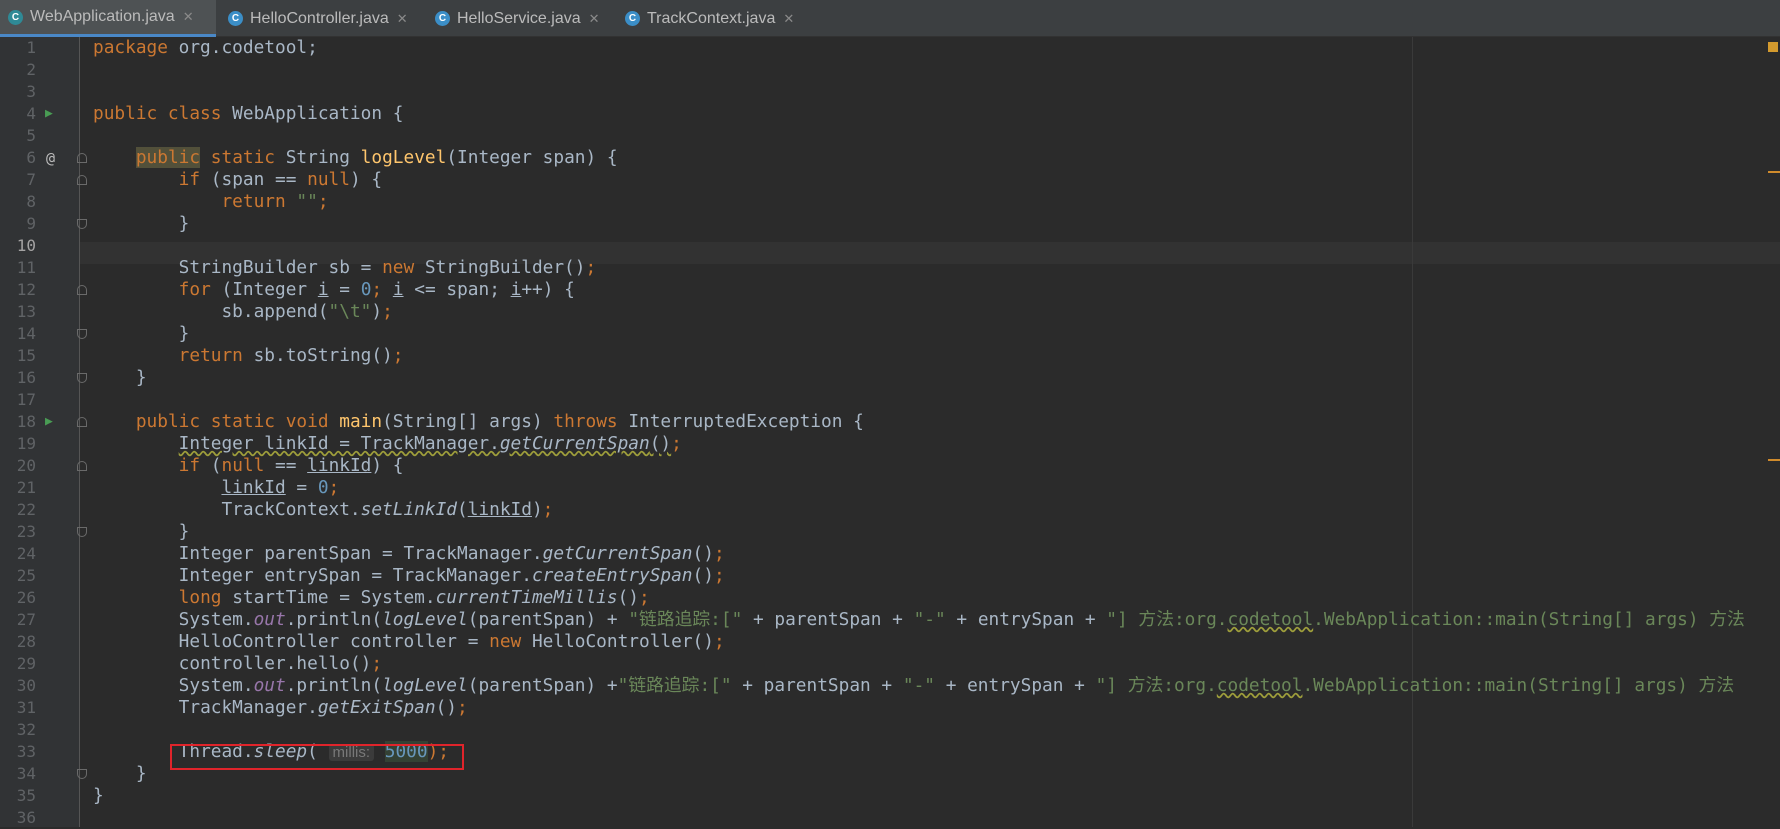 This screenshot has width=1780, height=829. I want to click on code-line-31: TrackManager.getExitSpan();, so click(323, 707).